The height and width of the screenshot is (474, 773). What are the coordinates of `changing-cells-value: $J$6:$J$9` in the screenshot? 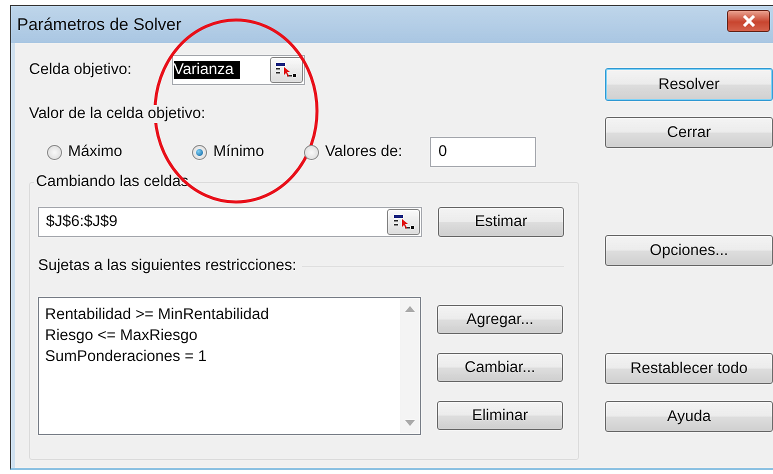 It's located at (82, 222).